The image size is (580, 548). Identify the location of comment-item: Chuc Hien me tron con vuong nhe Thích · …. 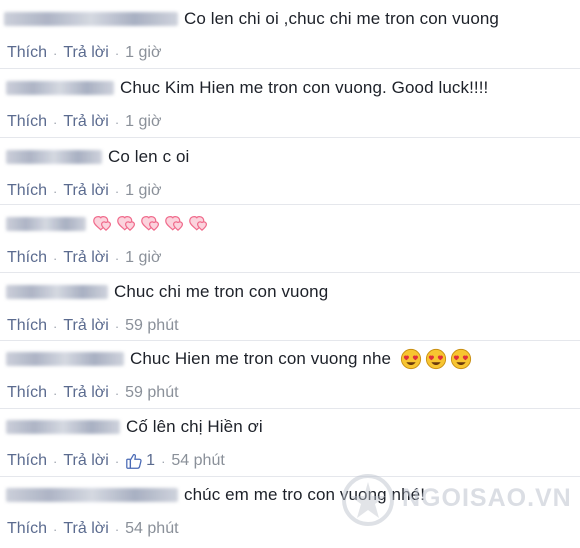
(290, 378).